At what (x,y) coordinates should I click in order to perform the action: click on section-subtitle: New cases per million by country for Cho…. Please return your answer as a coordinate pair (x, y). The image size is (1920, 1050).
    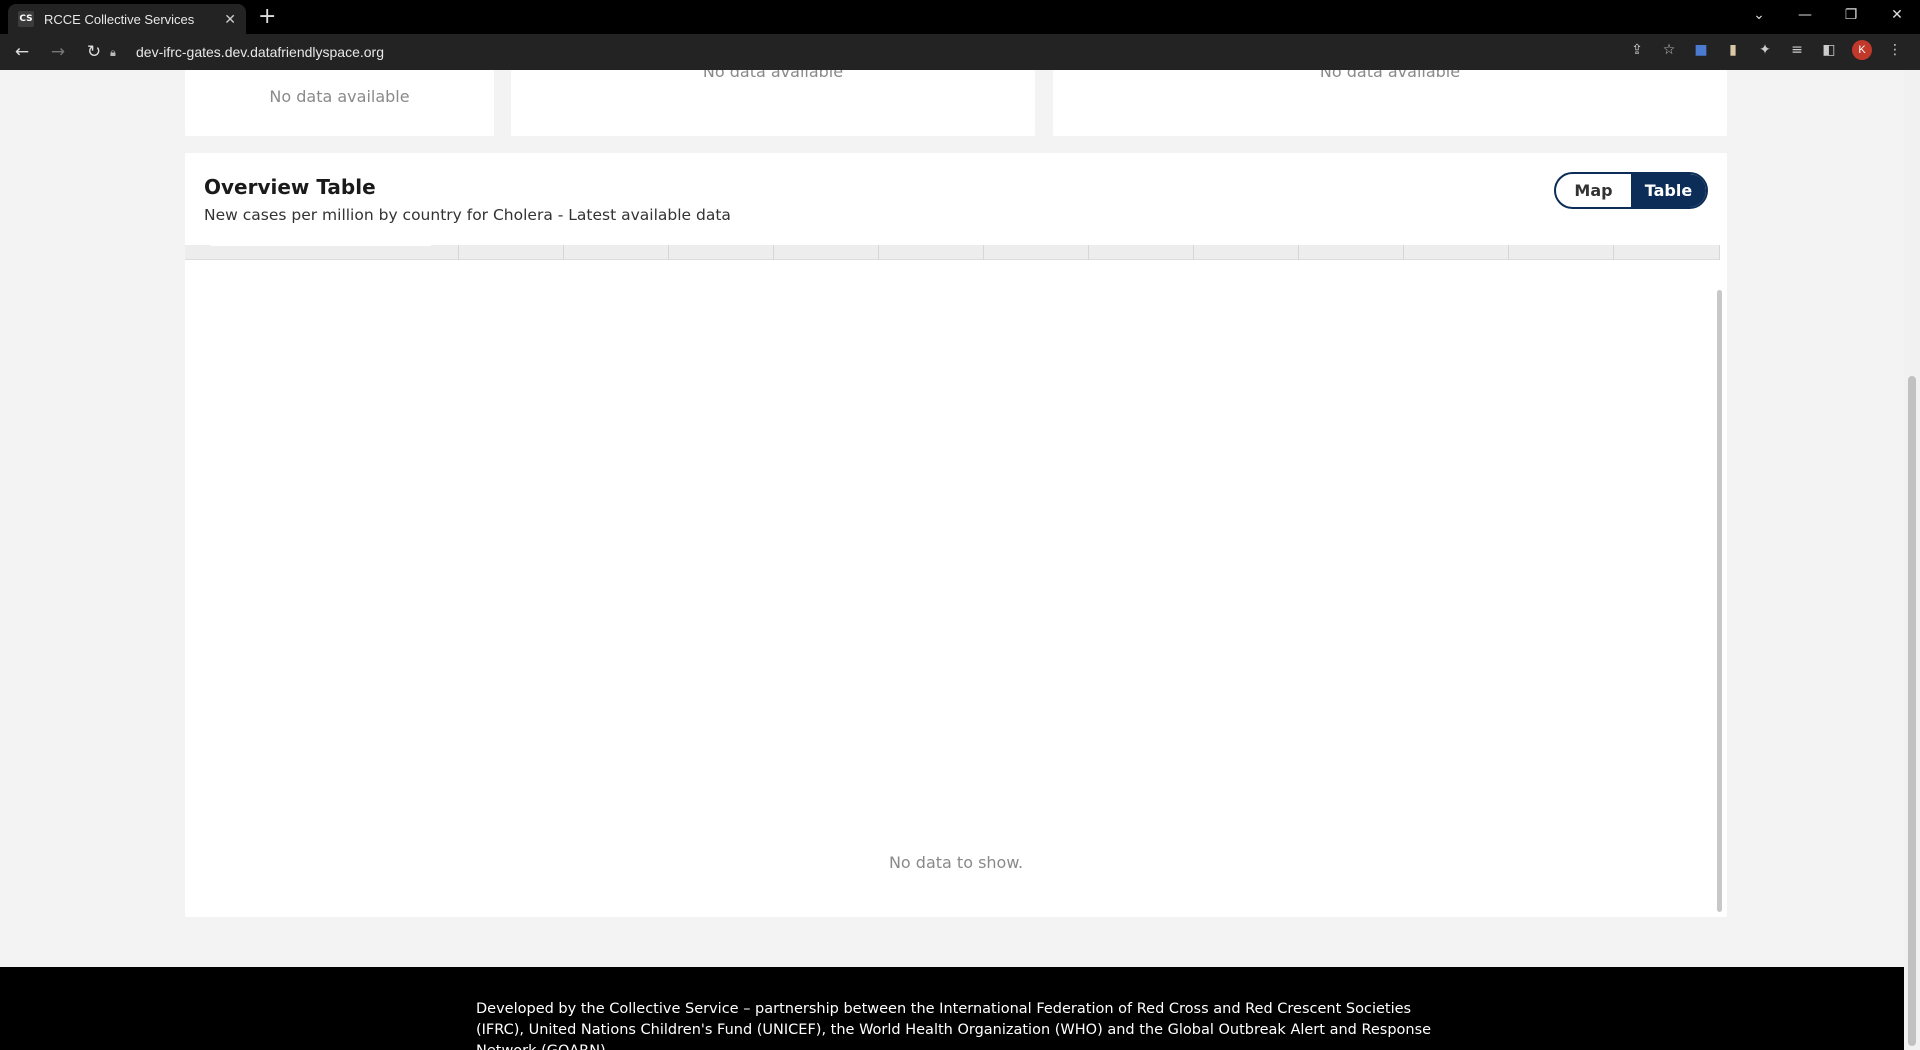
    Looking at the image, I should click on (467, 215).